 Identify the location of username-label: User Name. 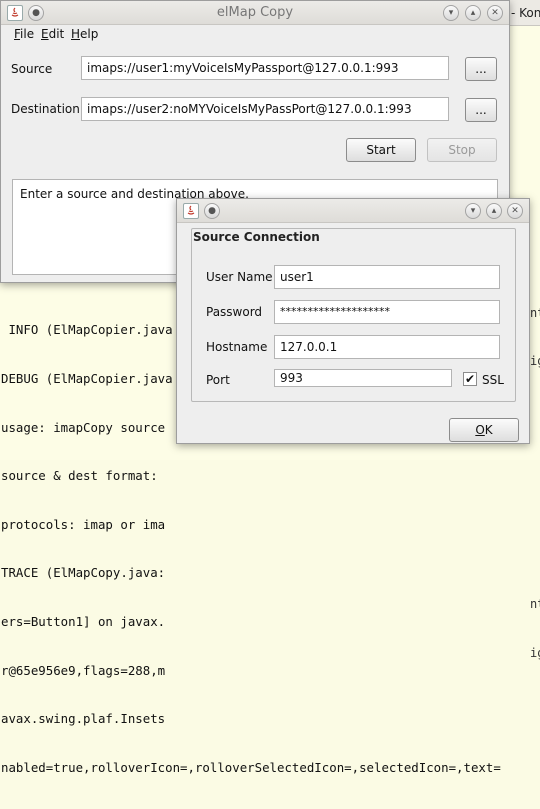
(239, 277).